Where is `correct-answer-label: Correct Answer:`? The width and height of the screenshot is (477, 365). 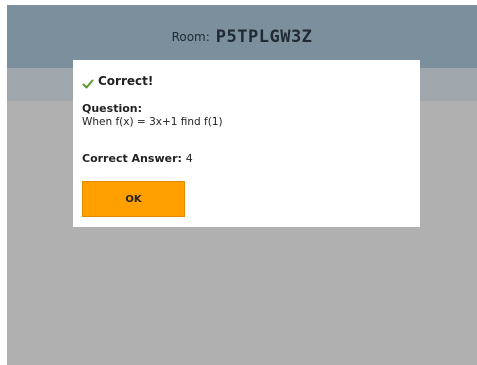 correct-answer-label: Correct Answer: is located at coordinates (134, 158).